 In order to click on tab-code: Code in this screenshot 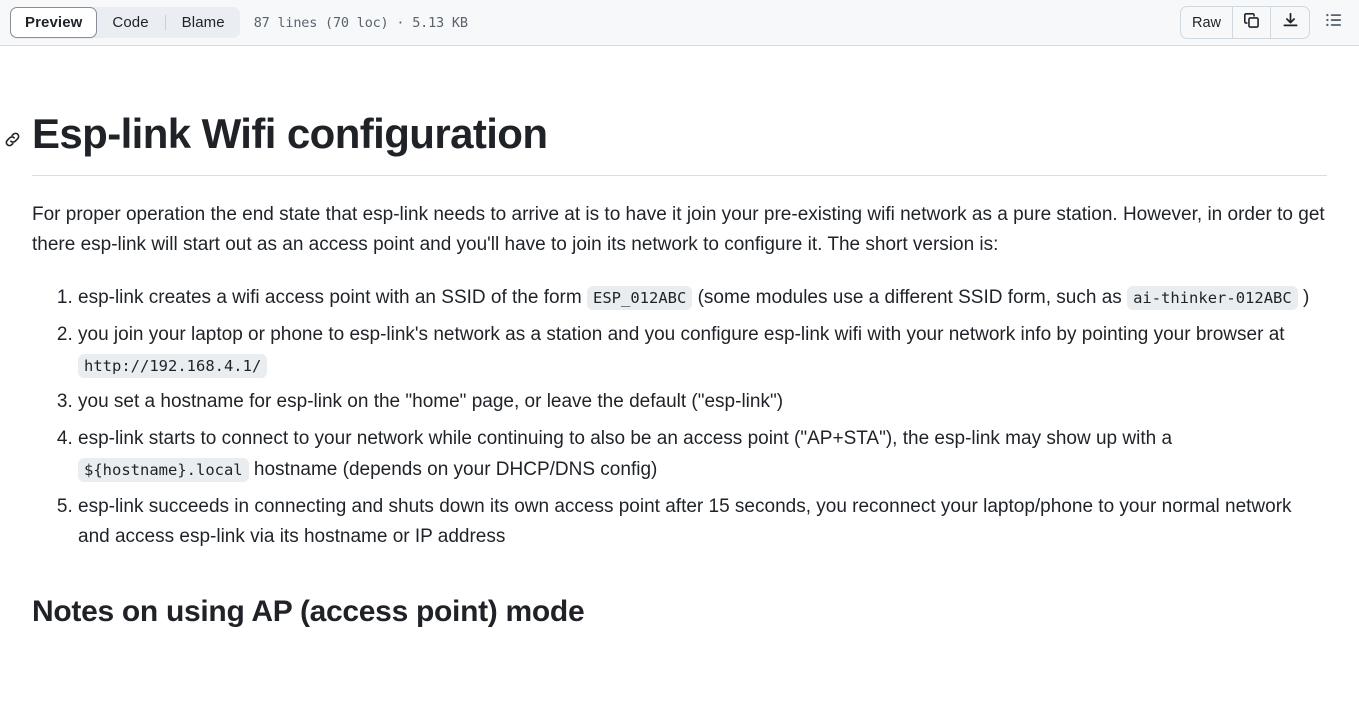, I will do `click(130, 22)`.